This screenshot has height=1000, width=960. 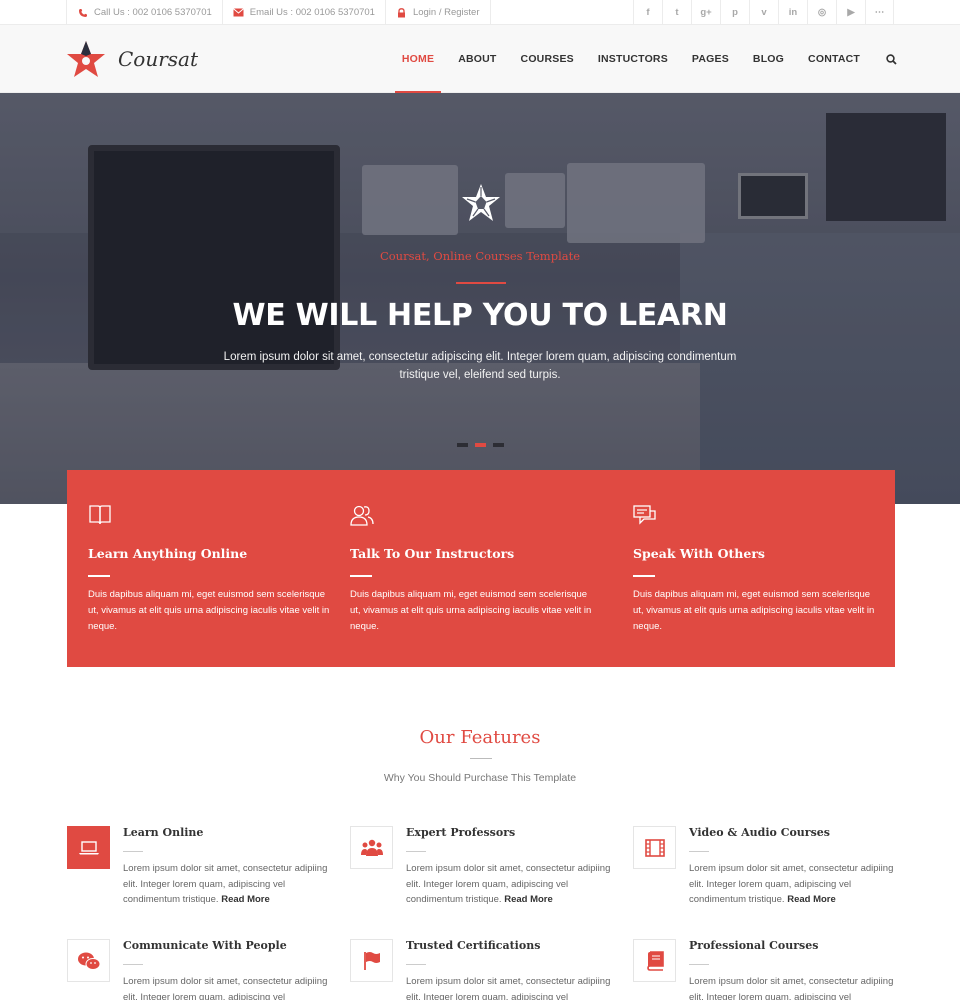 What do you see at coordinates (446, 12) in the screenshot?
I see `login-register-text: Login / Register` at bounding box center [446, 12].